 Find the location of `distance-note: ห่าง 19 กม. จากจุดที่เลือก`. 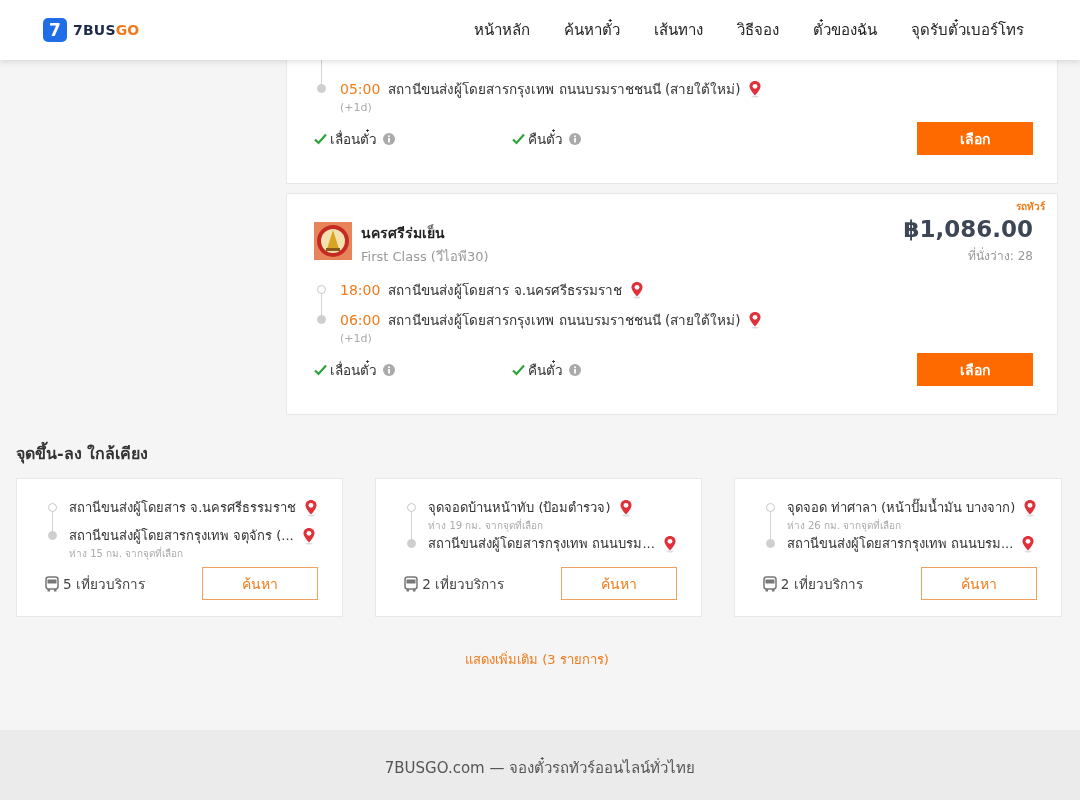

distance-note: ห่าง 19 กม. จากจุดที่เลือก is located at coordinates (486, 525).